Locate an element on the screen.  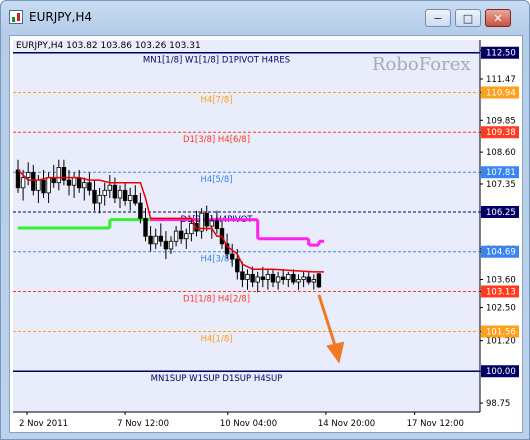
window-title: EURJPY,H4 is located at coordinates (61, 17).